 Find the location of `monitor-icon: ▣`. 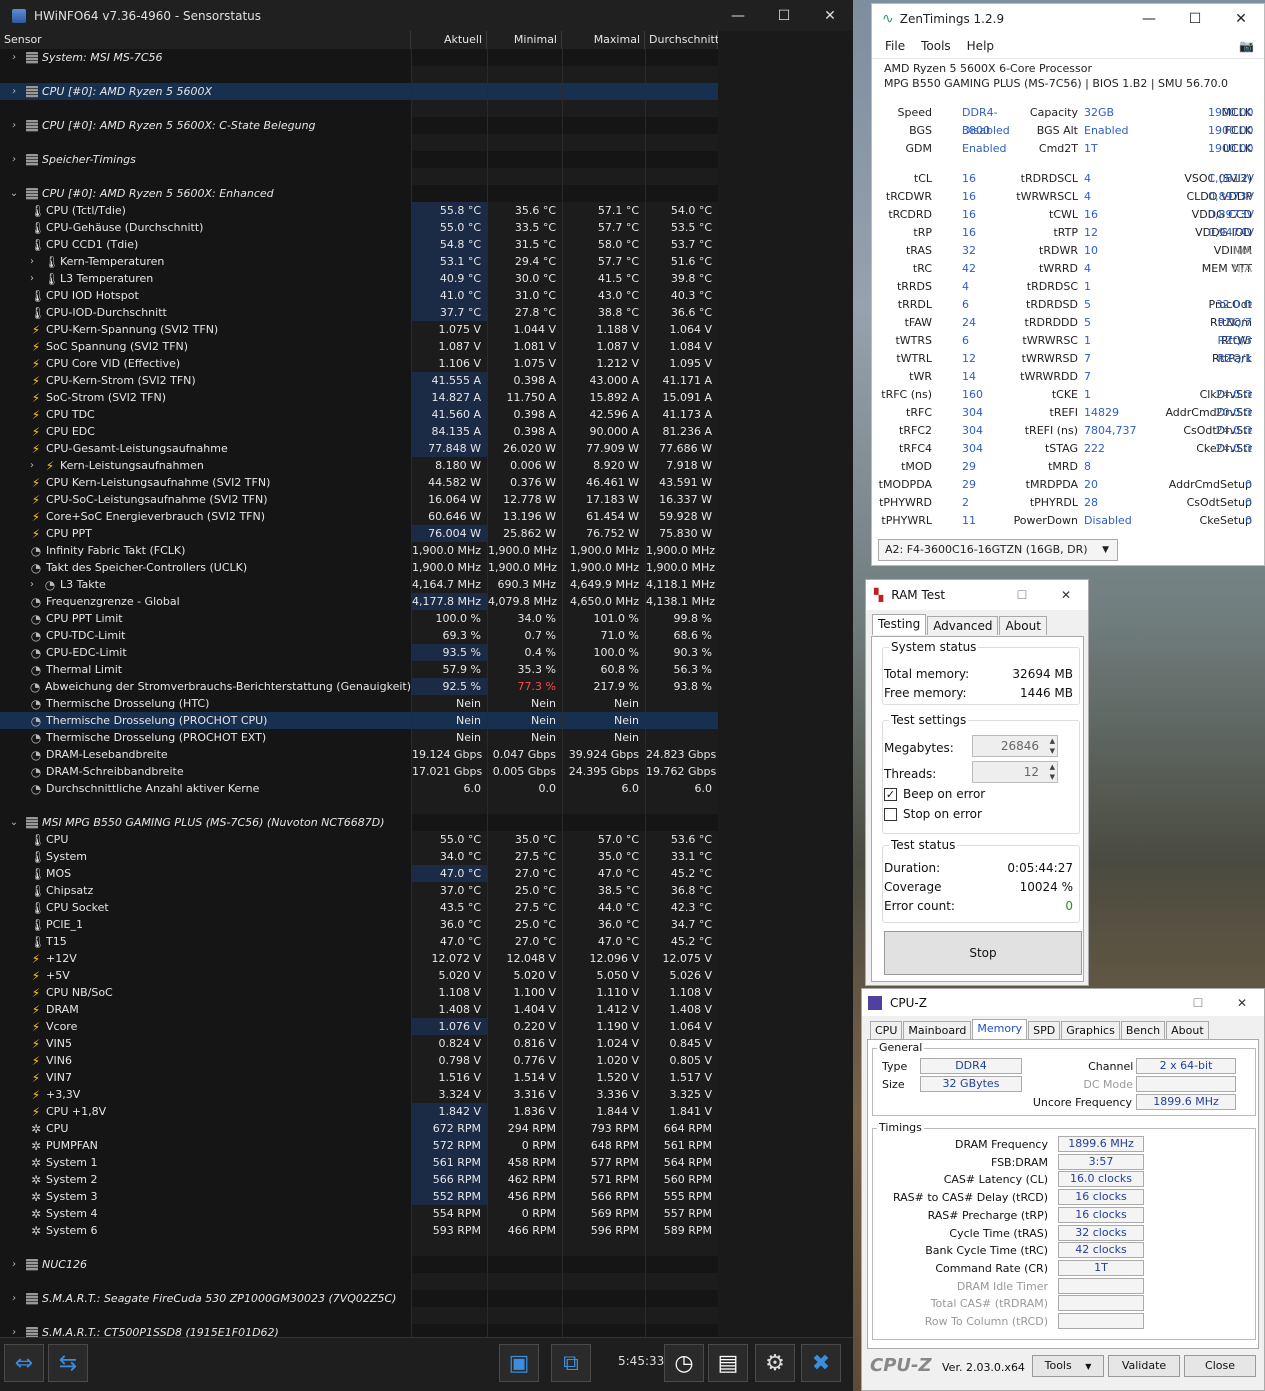

monitor-icon: ▣ is located at coordinates (519, 1363).